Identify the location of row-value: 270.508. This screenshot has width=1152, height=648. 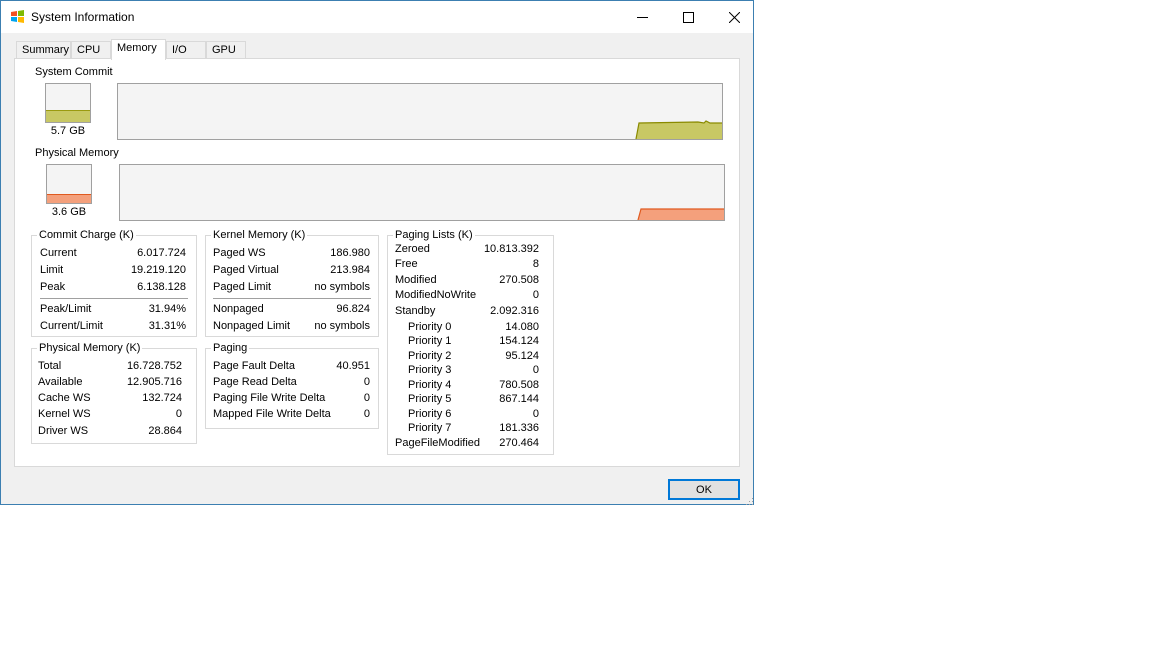
(519, 280).